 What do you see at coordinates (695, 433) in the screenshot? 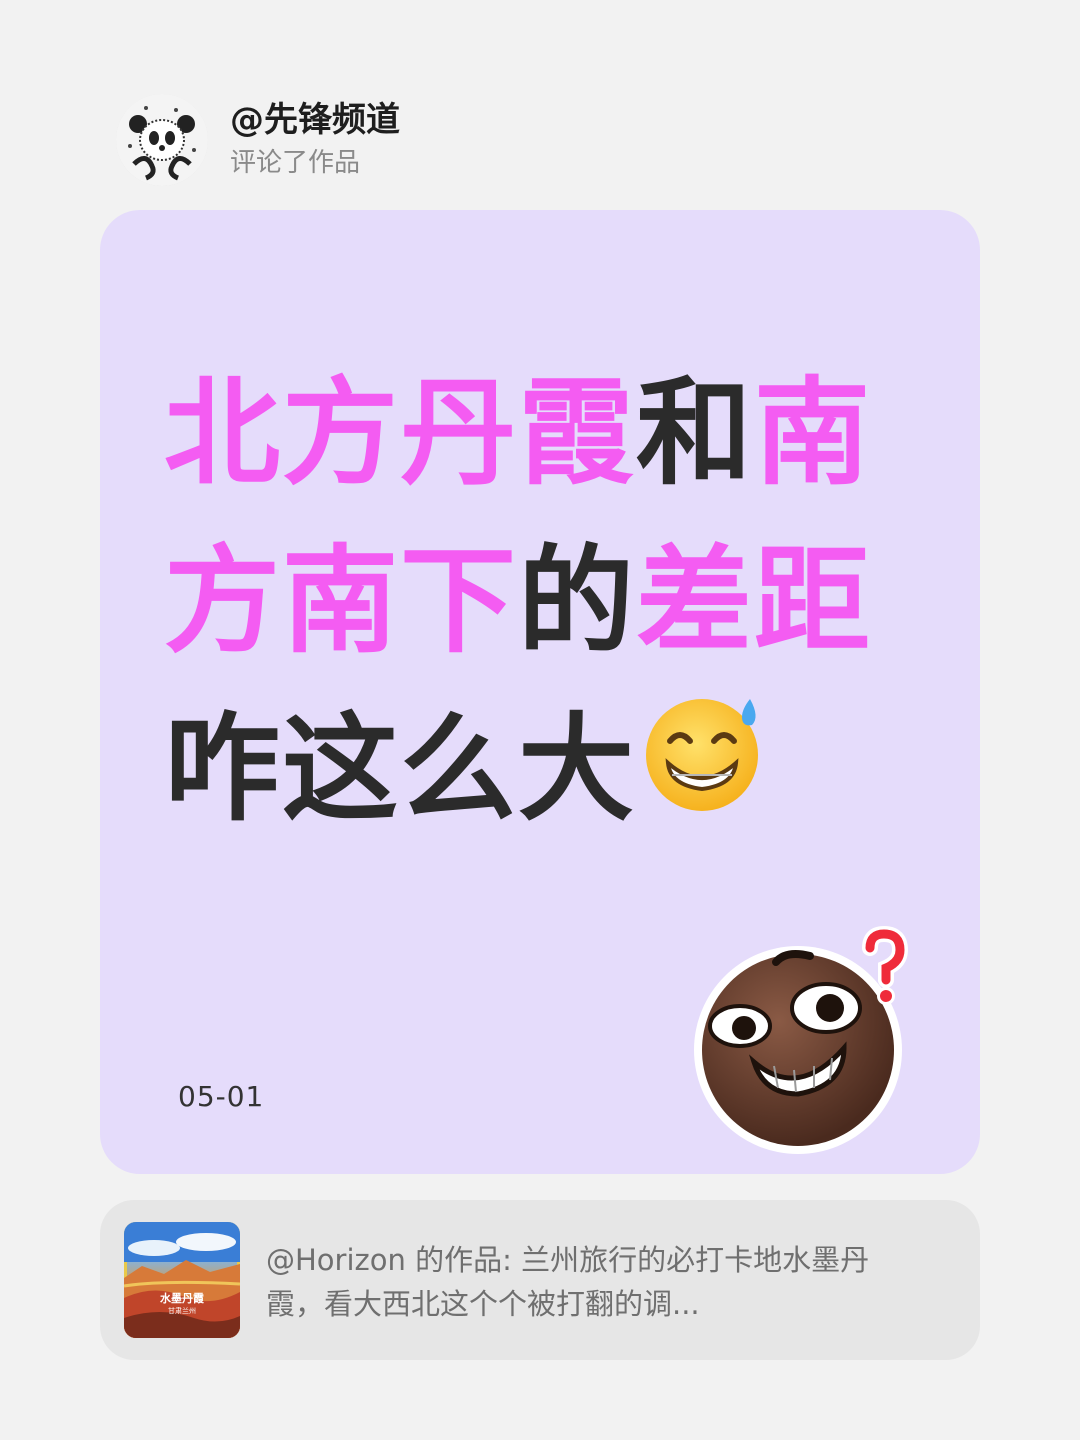
I see `headline-text: 和` at bounding box center [695, 433].